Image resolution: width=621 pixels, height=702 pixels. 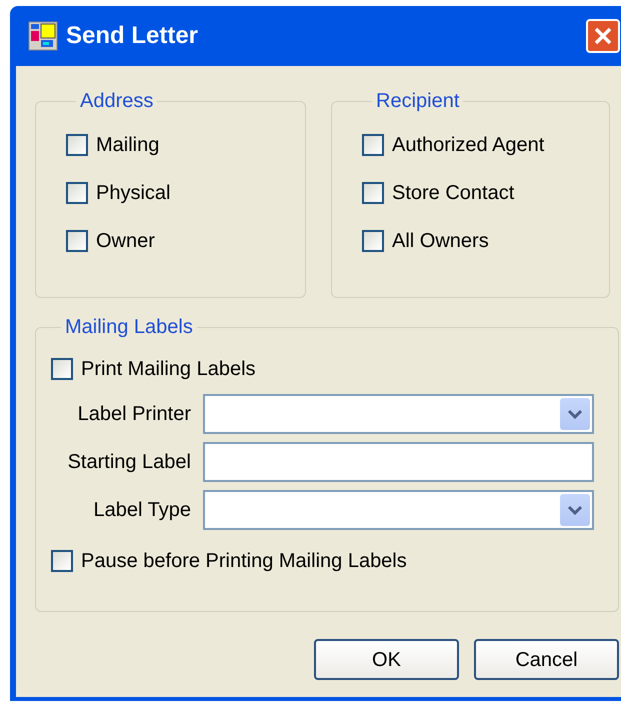 I want to click on dialog-button: OK, so click(x=386, y=659).